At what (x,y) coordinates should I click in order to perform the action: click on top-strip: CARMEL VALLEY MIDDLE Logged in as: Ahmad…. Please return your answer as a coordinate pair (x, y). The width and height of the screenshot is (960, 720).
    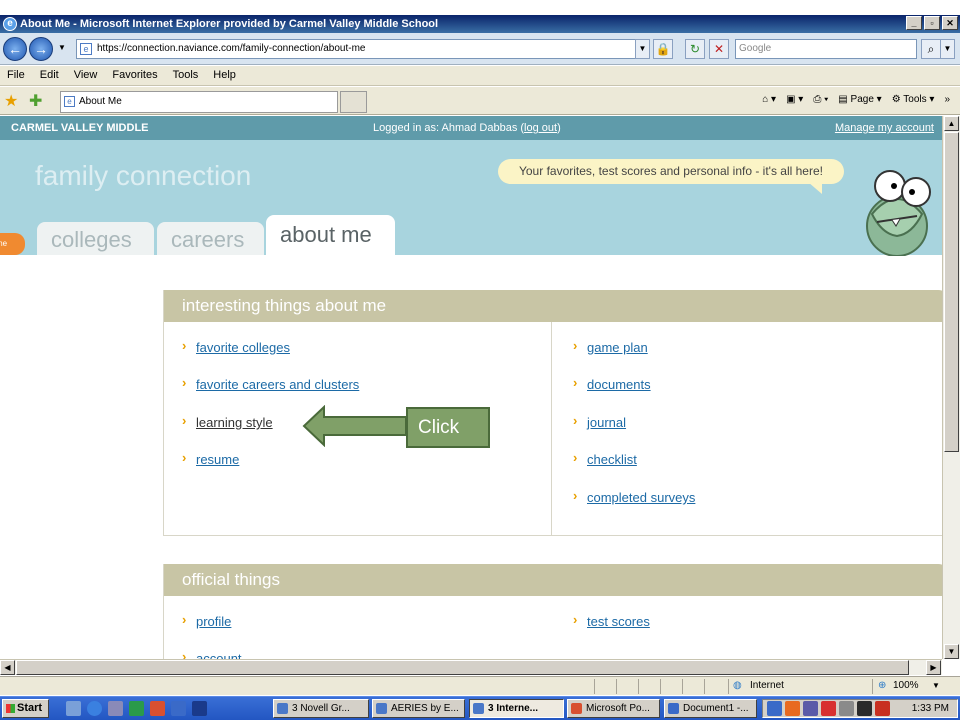
    Looking at the image, I should click on (471, 128).